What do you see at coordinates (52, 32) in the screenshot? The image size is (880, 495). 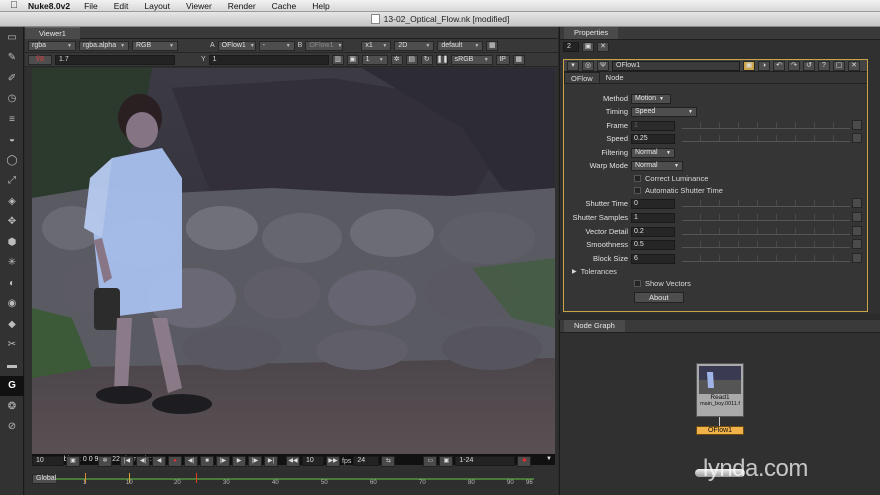 I see `tab-viewer1: Viewer1` at bounding box center [52, 32].